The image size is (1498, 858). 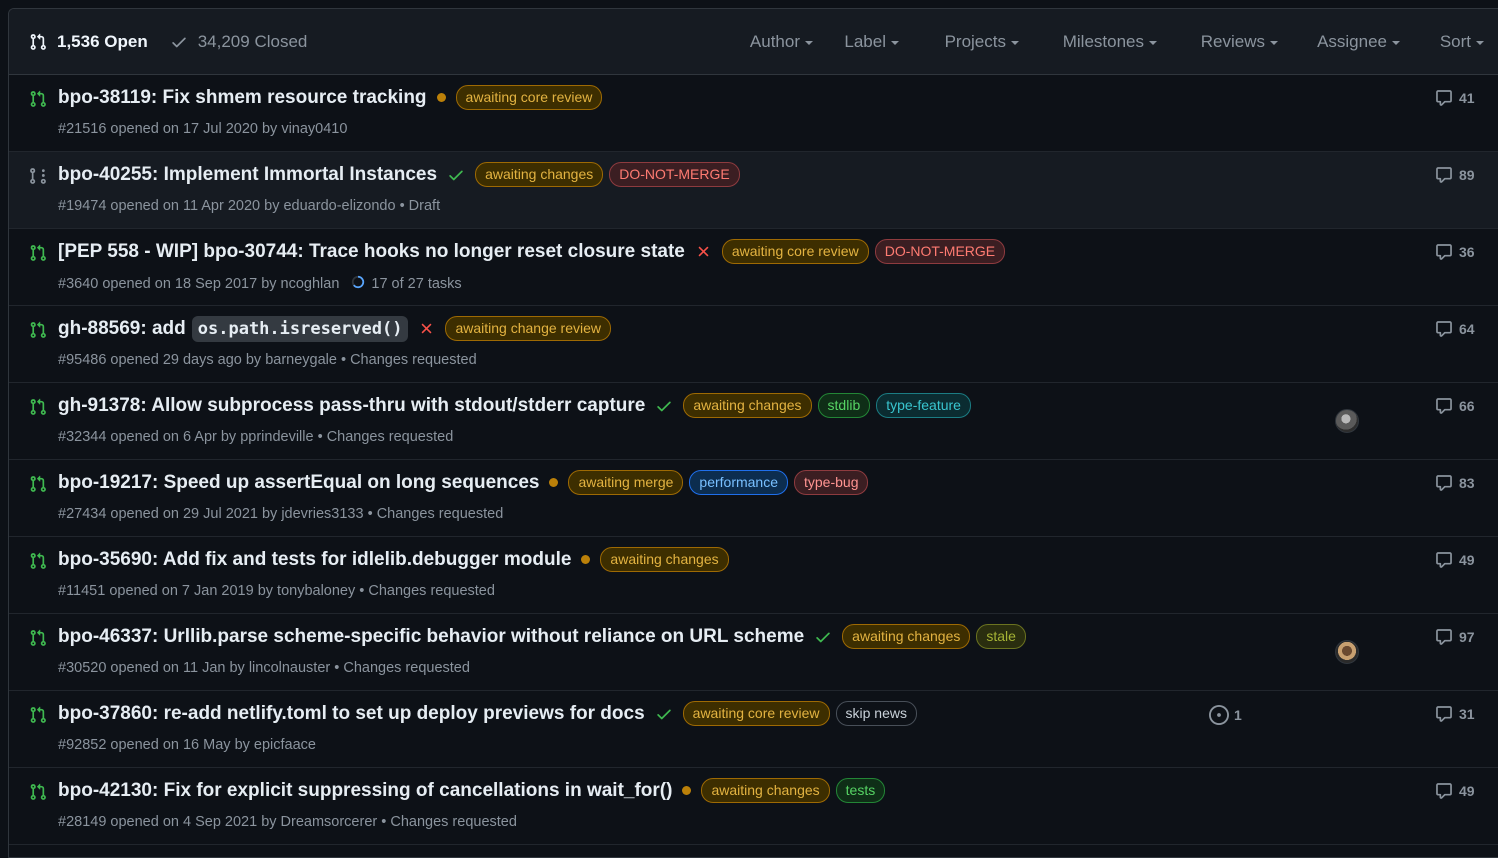 I want to click on comment-count-value: 41, so click(x=1467, y=98).